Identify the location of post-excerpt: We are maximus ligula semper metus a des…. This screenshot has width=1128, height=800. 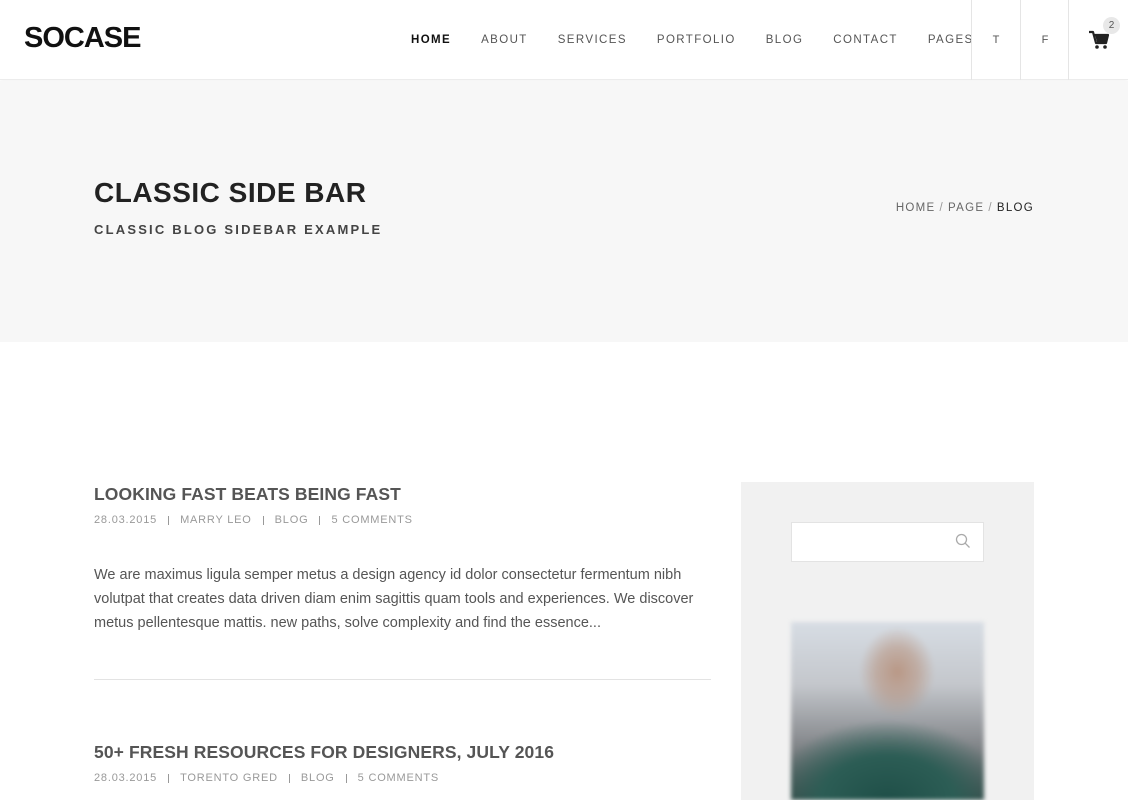
(394, 599).